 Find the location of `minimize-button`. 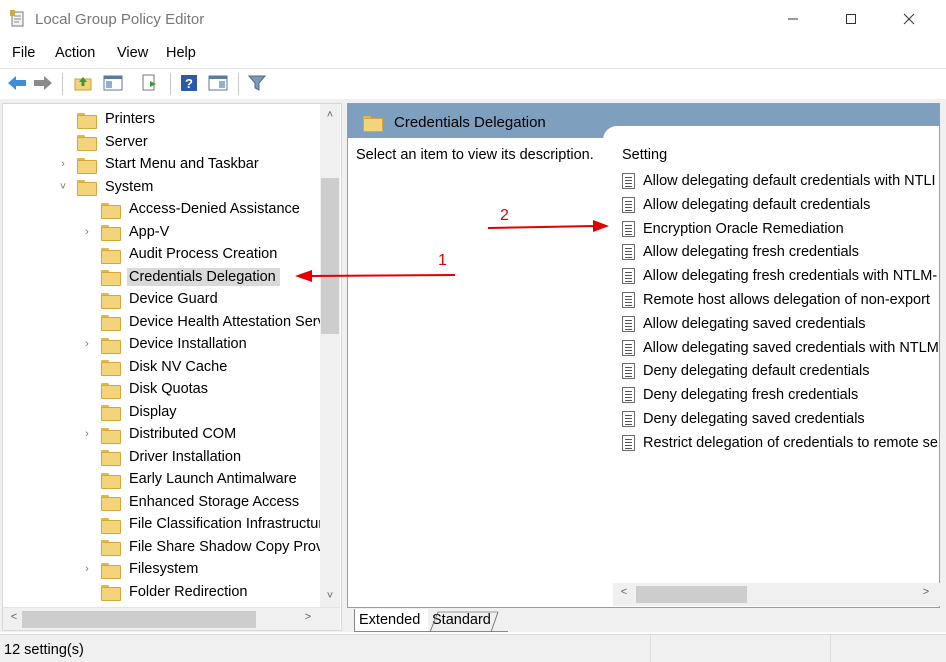

minimize-button is located at coordinates (793, 20).